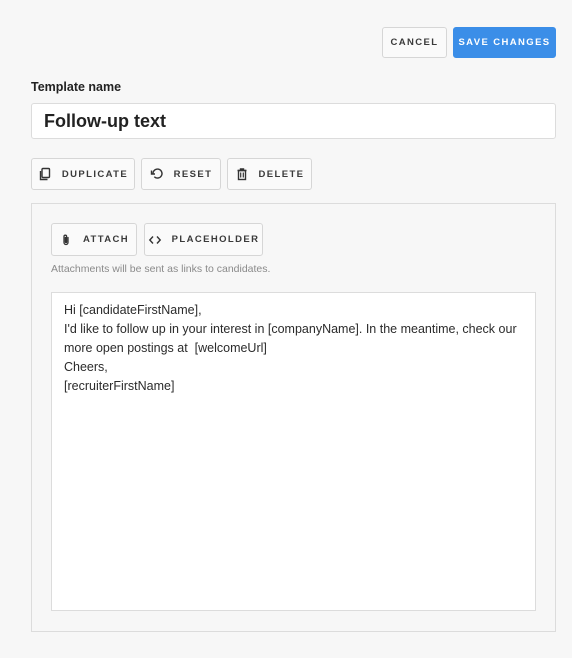  I want to click on attach-button-label: ATTACH, so click(106, 239).